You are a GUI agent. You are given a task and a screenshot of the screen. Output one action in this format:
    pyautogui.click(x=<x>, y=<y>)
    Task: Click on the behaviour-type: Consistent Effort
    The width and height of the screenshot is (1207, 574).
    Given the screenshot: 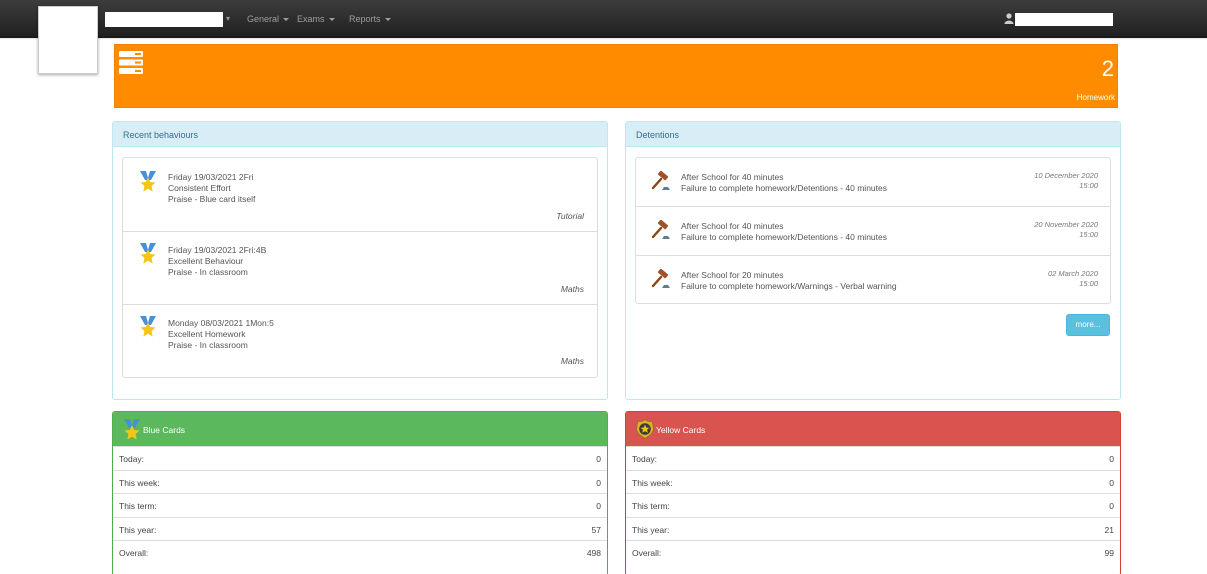 What is the action you would take?
    pyautogui.click(x=199, y=188)
    